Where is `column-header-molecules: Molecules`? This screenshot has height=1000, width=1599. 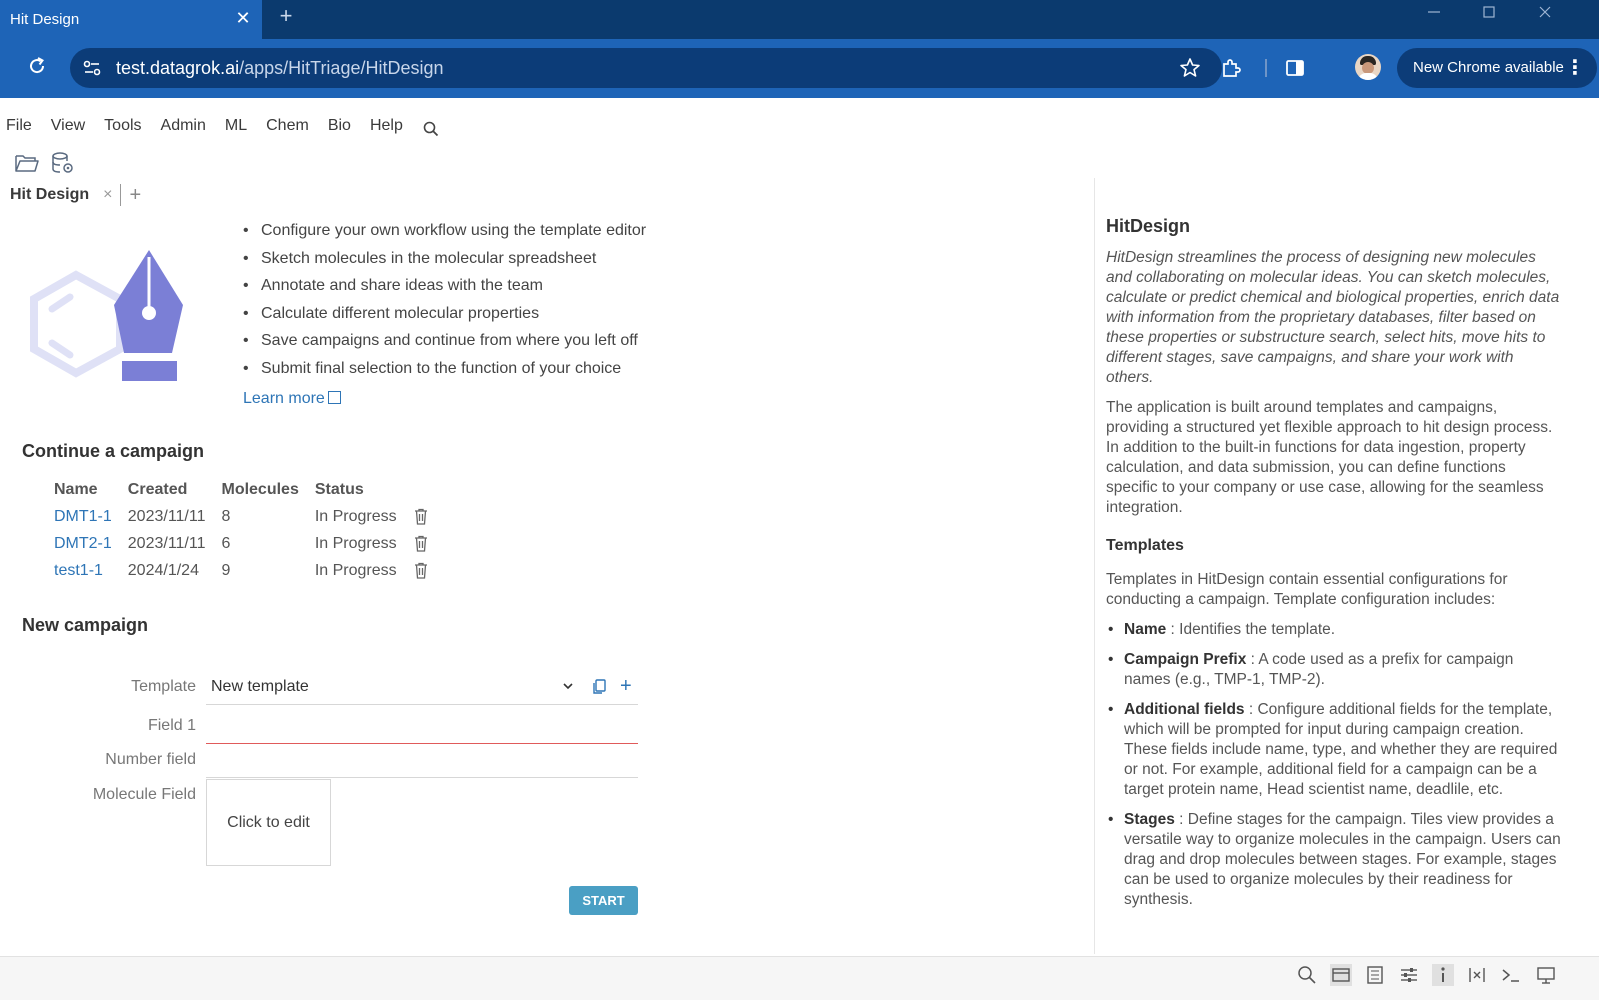 column-header-molecules: Molecules is located at coordinates (260, 489).